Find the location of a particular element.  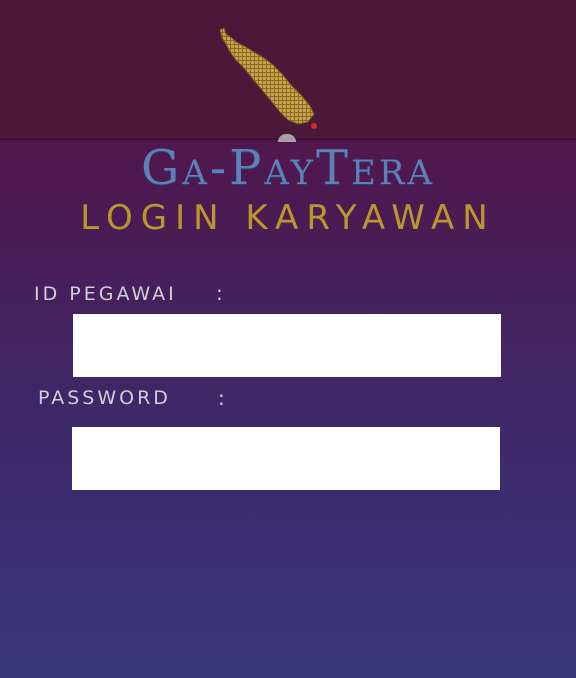

password-colon: : is located at coordinates (221, 398).